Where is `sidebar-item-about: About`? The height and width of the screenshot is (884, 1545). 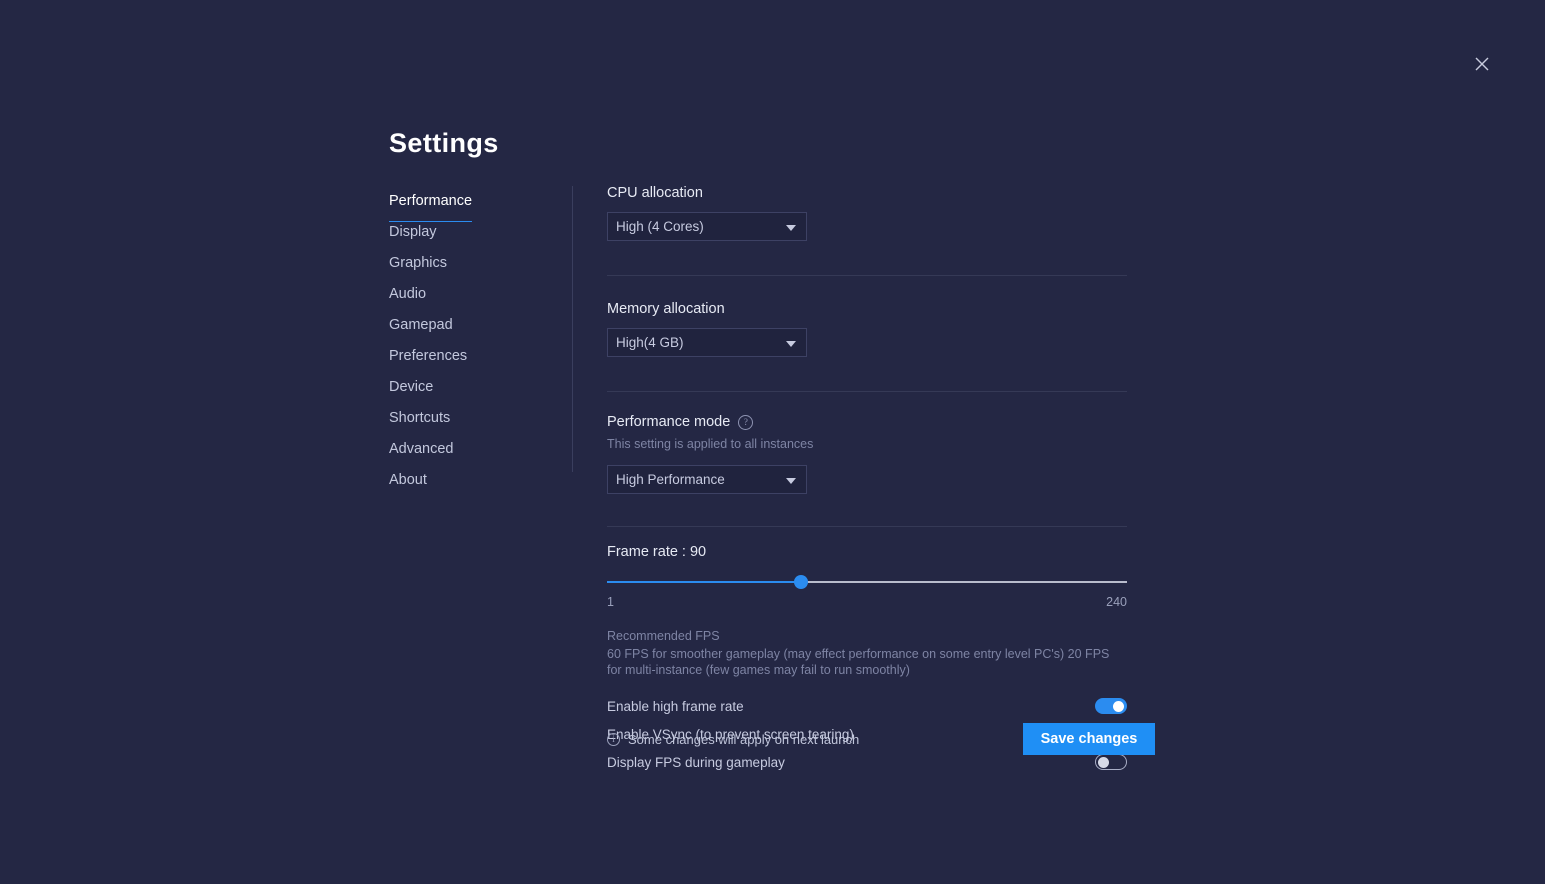 sidebar-item-about: About is located at coordinates (408, 485).